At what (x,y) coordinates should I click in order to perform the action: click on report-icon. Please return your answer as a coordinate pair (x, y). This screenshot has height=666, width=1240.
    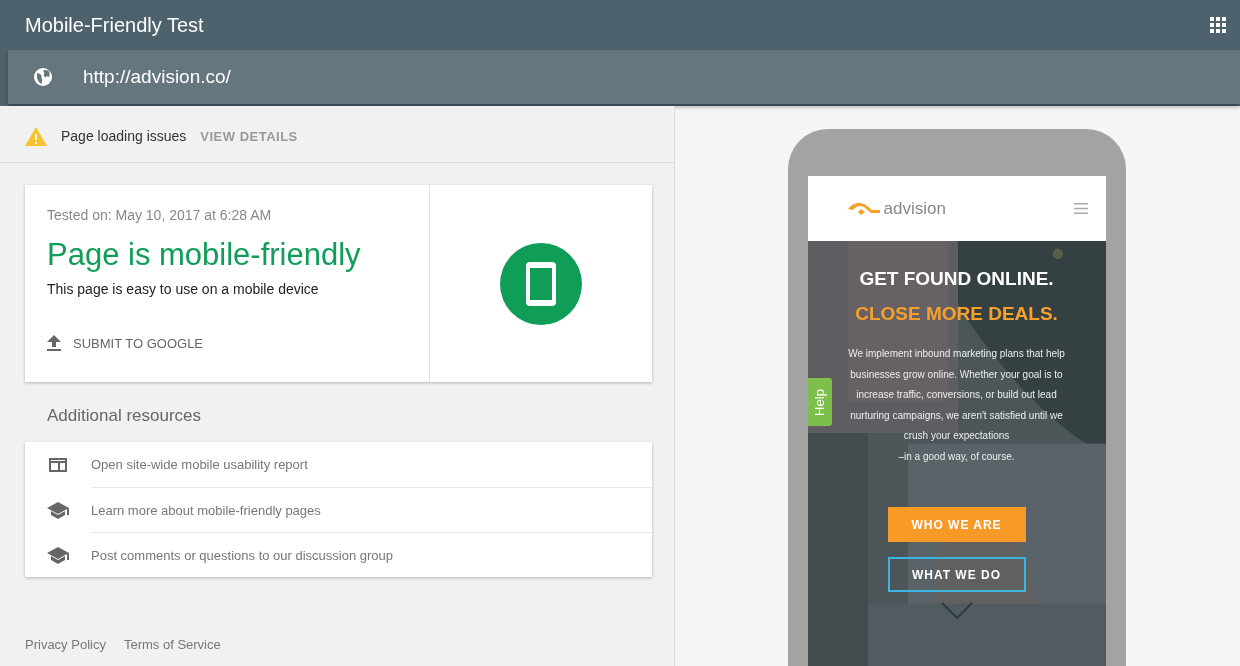
    Looking at the image, I should click on (58, 464).